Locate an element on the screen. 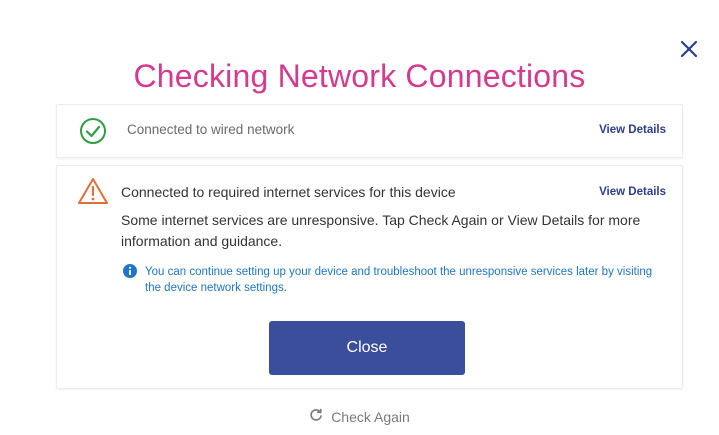 This screenshot has height=435, width=719. check-item-wired-network: Connected to wired network View Details is located at coordinates (369, 131).